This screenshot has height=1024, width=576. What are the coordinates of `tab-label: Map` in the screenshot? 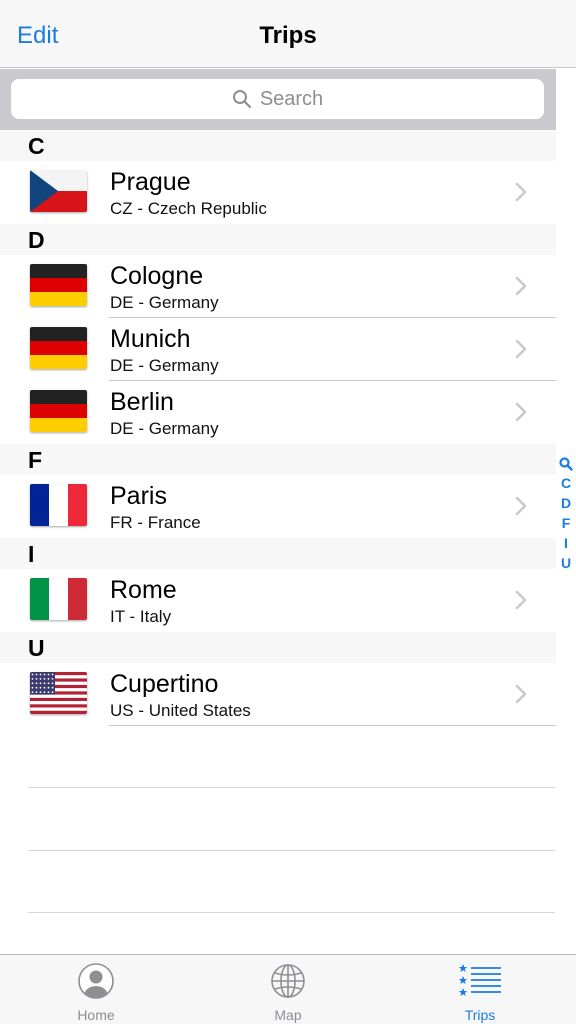 It's located at (288, 1015).